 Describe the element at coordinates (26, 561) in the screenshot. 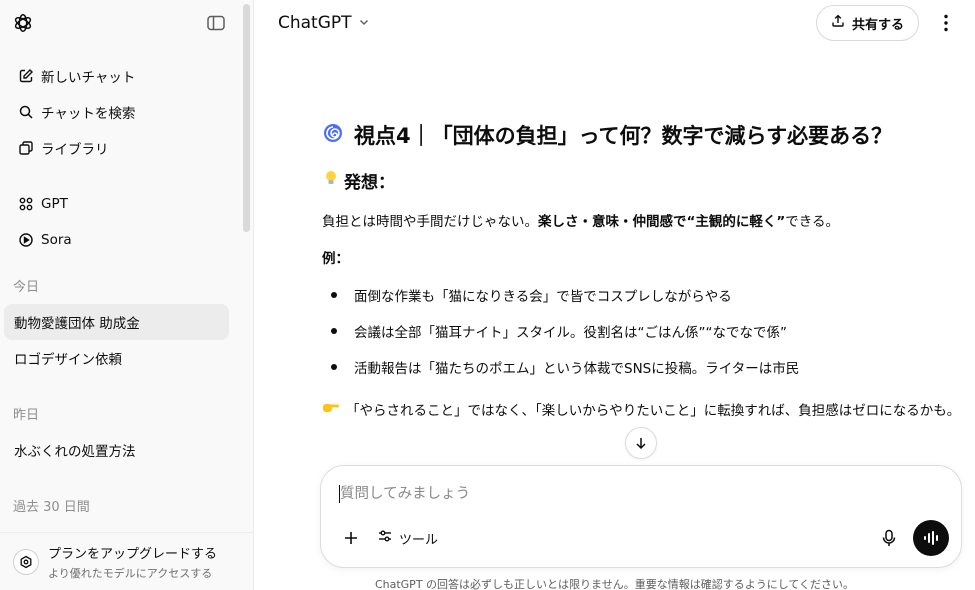

I see `upgrade-badge-icon` at that location.